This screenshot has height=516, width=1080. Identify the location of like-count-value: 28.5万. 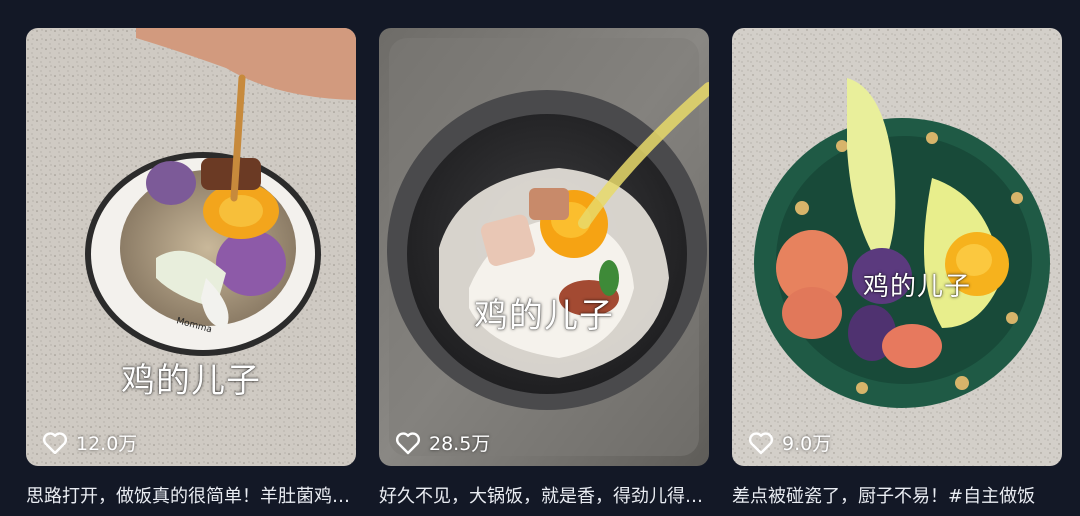
(460, 444).